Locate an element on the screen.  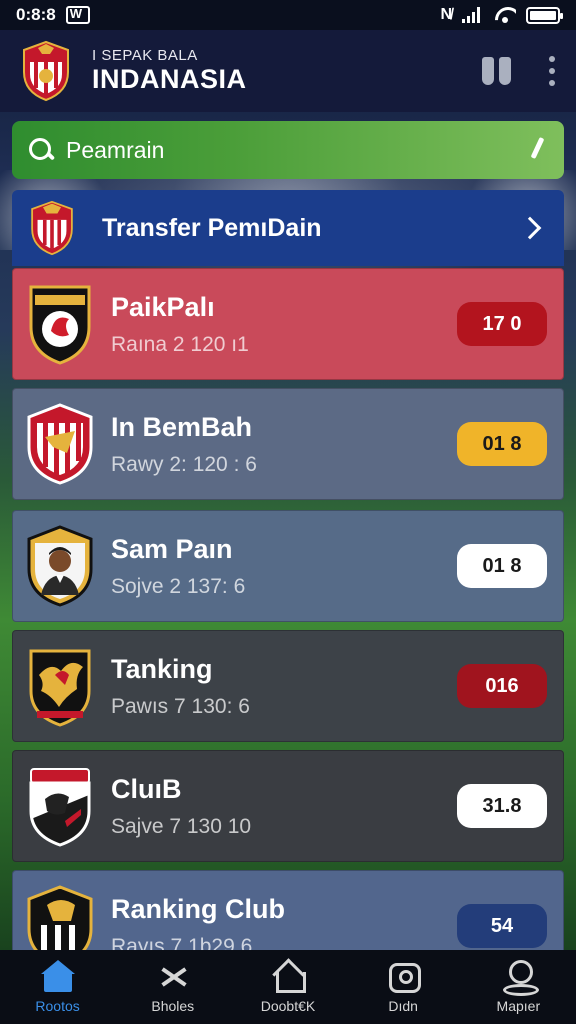
transfer-banner: Transfer PemıDain is located at coordinates (288, 228).